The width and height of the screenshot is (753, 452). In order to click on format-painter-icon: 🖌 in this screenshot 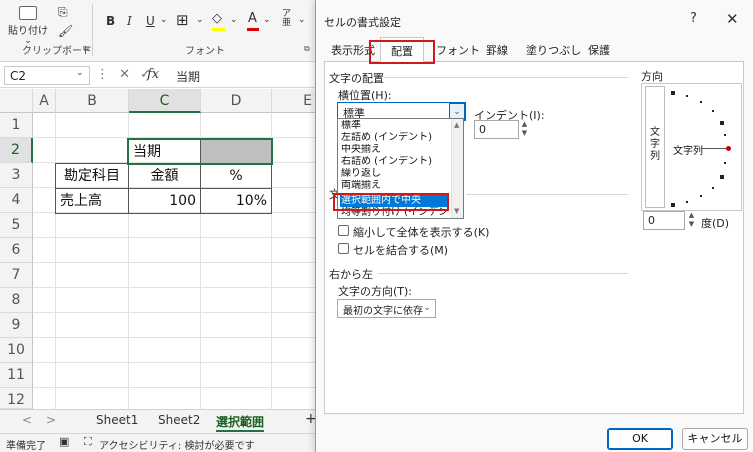, I will do `click(65, 31)`.